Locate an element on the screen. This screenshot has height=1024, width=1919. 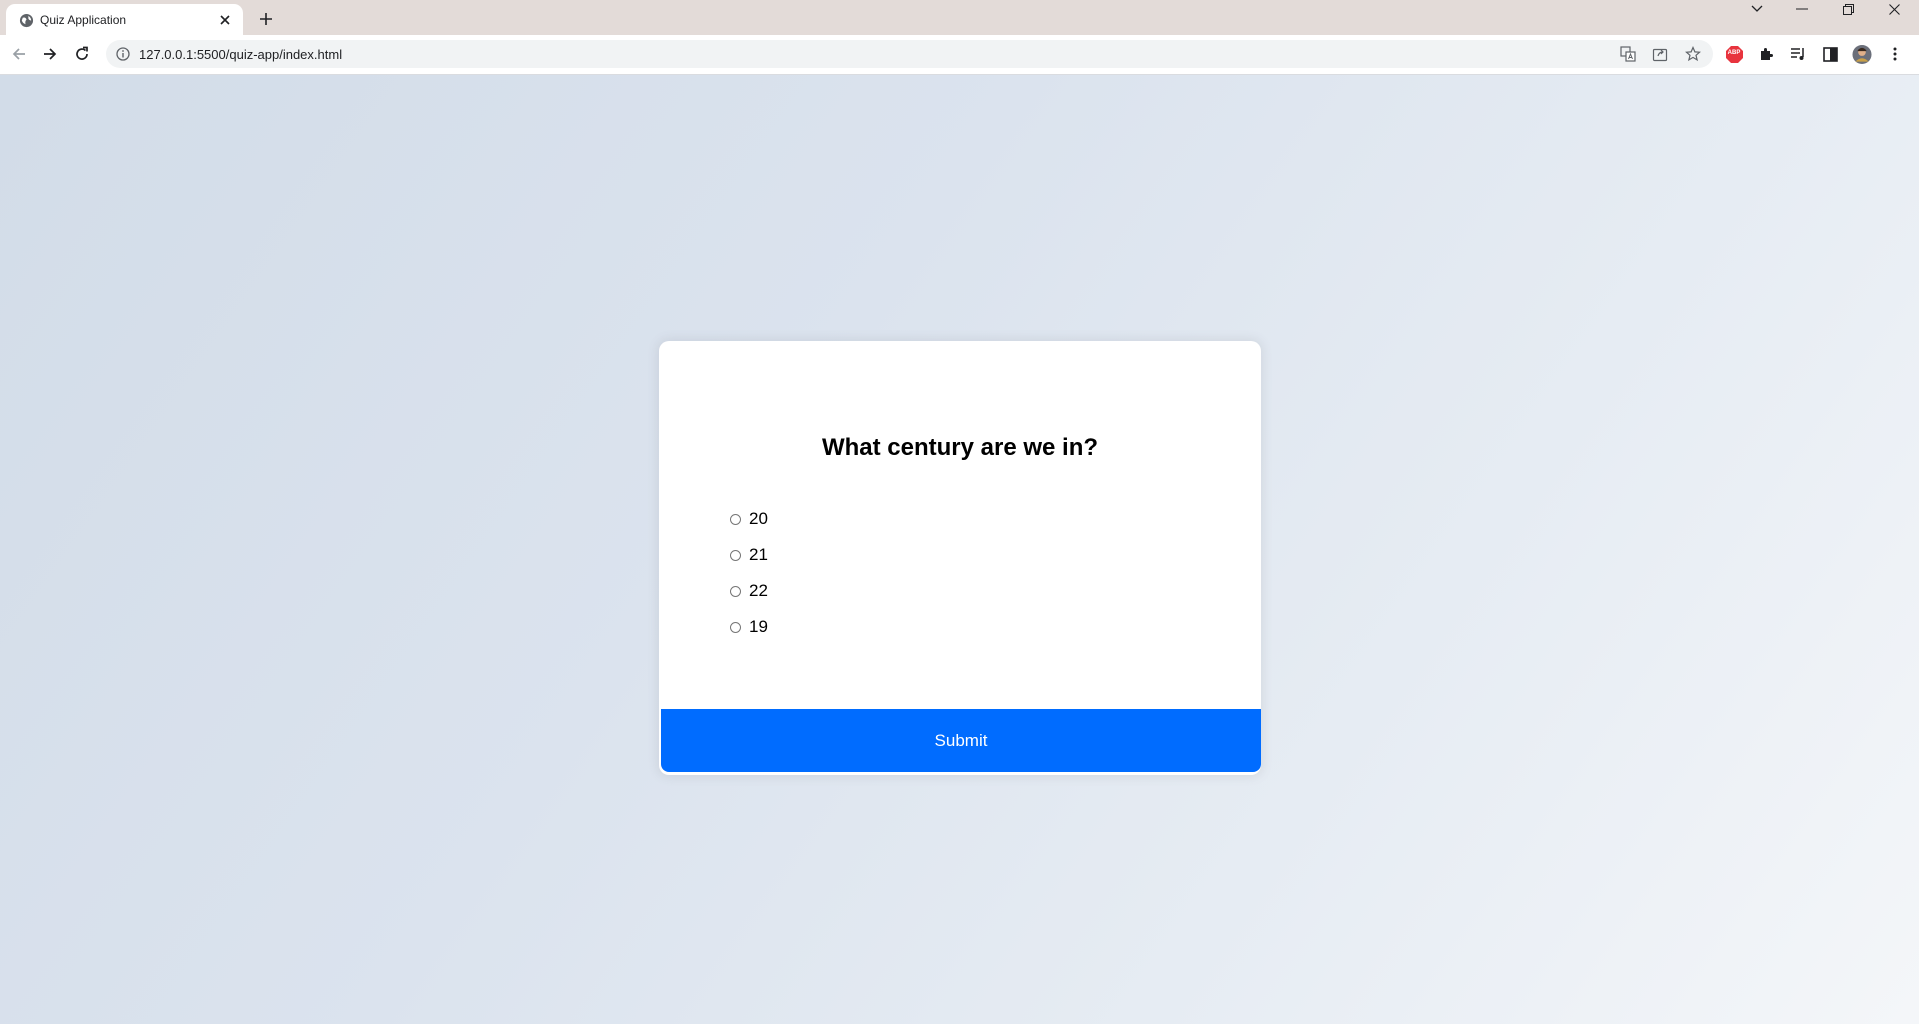
star-icon is located at coordinates (1693, 54).